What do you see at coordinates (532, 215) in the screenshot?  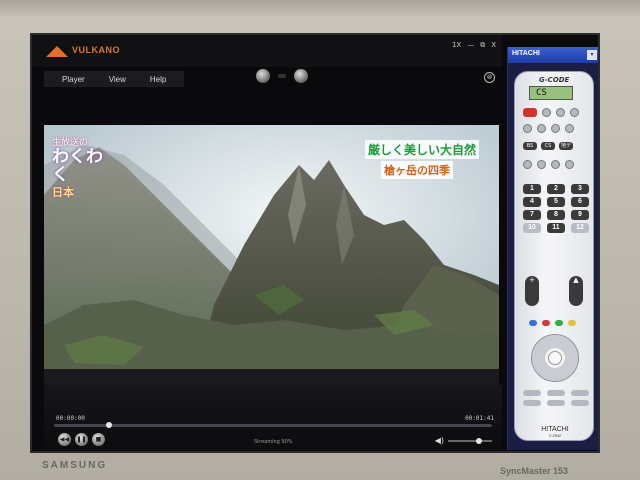 I see `num-button-7: 7` at bounding box center [532, 215].